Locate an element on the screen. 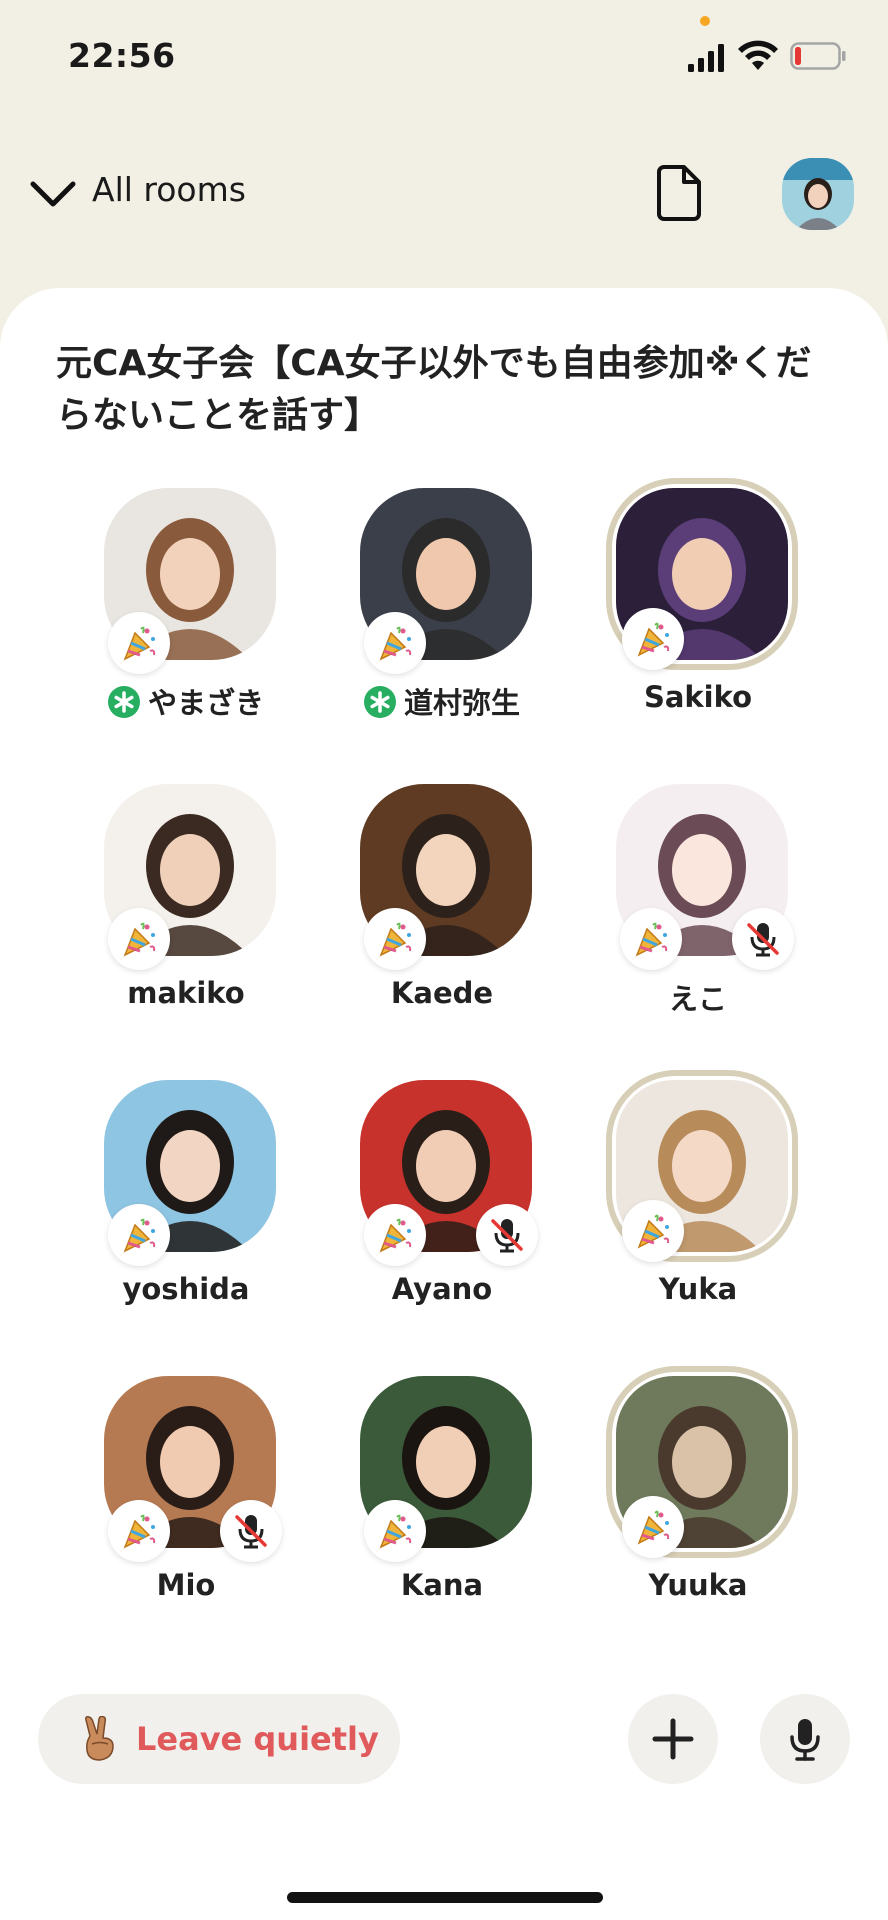 This screenshot has width=888, height=1920. speaker-name: Kana is located at coordinates (442, 1585).